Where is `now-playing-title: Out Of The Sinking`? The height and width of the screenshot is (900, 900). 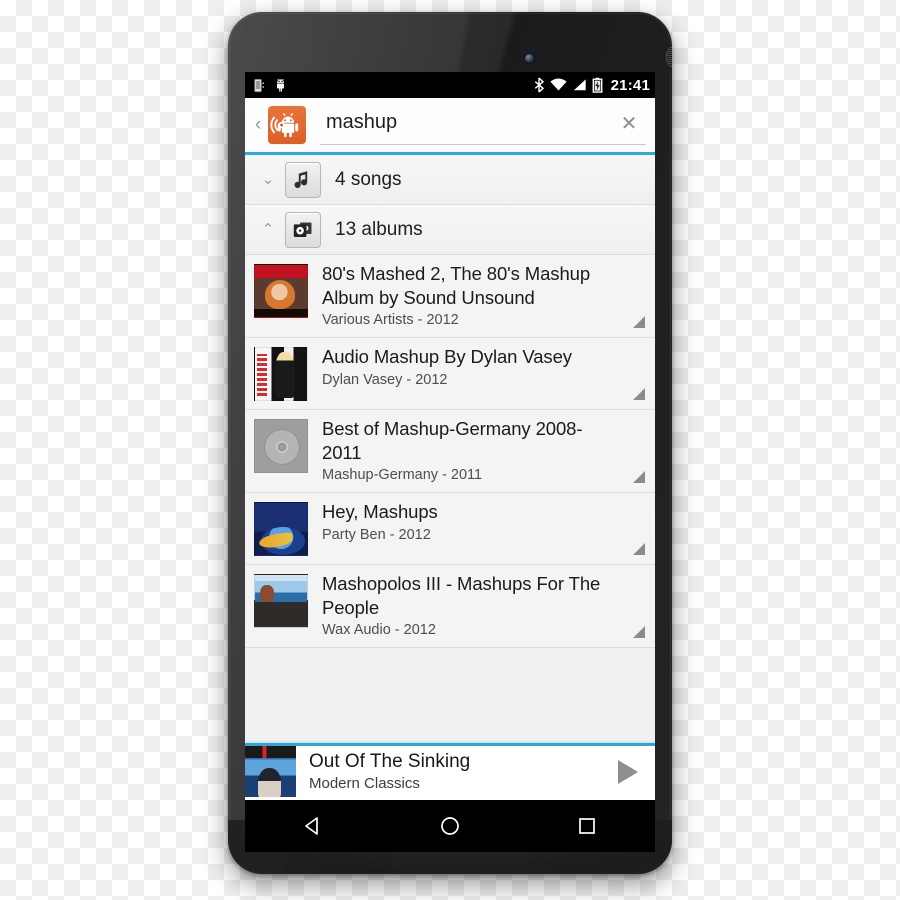 now-playing-title: Out Of The Sinking is located at coordinates (390, 761).